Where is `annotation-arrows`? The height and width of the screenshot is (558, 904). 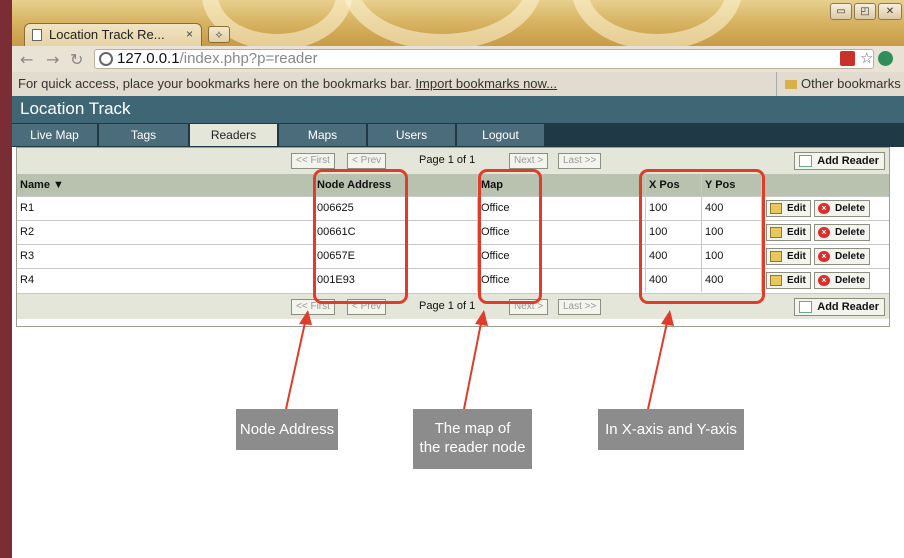
annotation-arrows is located at coordinates (479, 360).